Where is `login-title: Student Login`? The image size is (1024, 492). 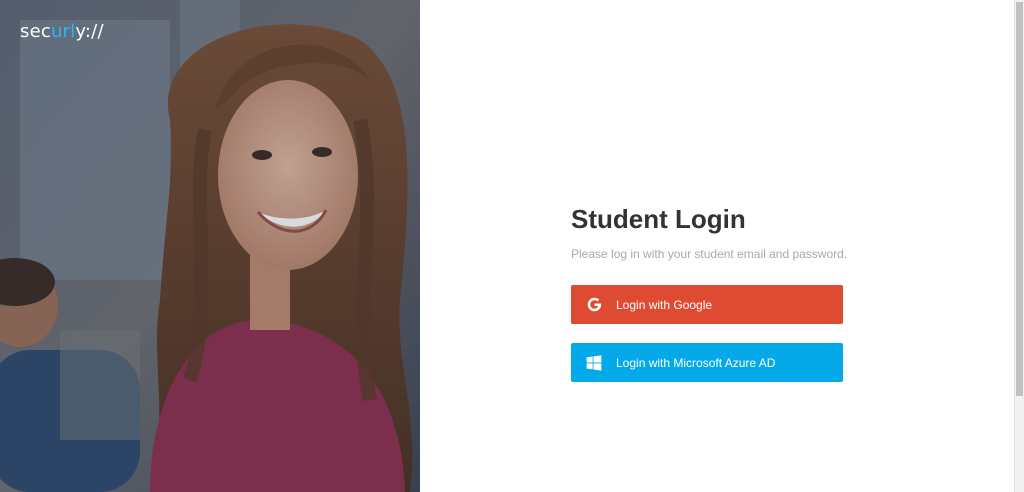 login-title: Student Login is located at coordinates (658, 219).